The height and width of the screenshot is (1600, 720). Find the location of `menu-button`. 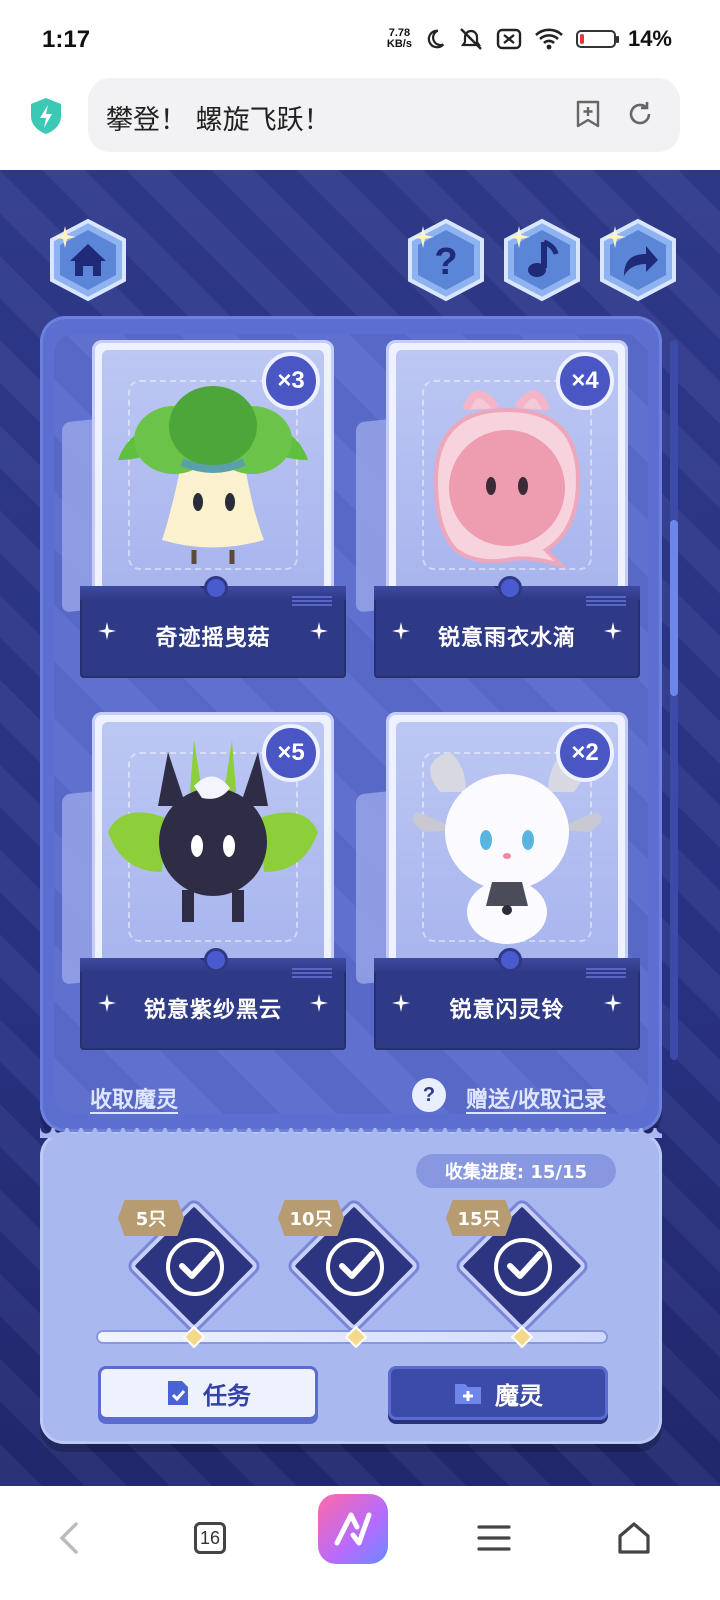

menu-button is located at coordinates (494, 1538).